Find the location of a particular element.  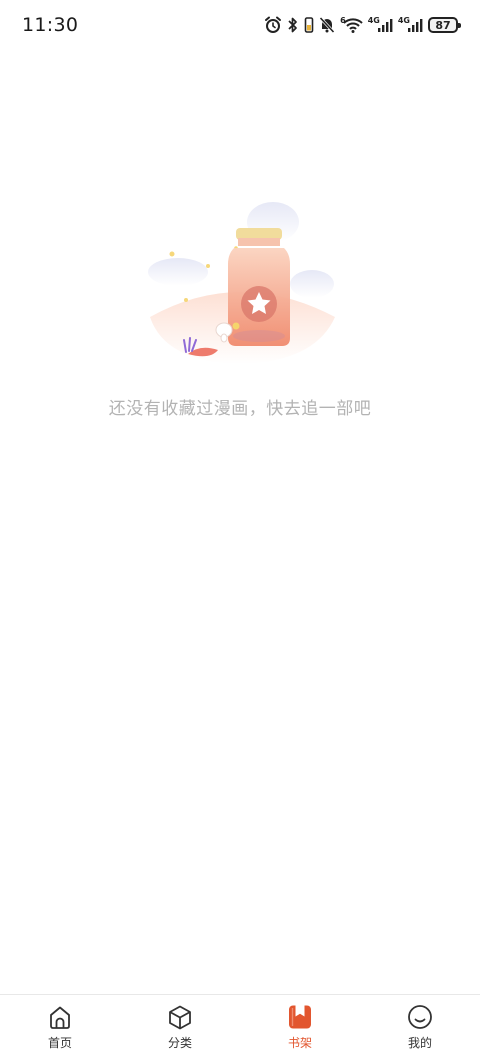

home-icon is located at coordinates (60, 1017).